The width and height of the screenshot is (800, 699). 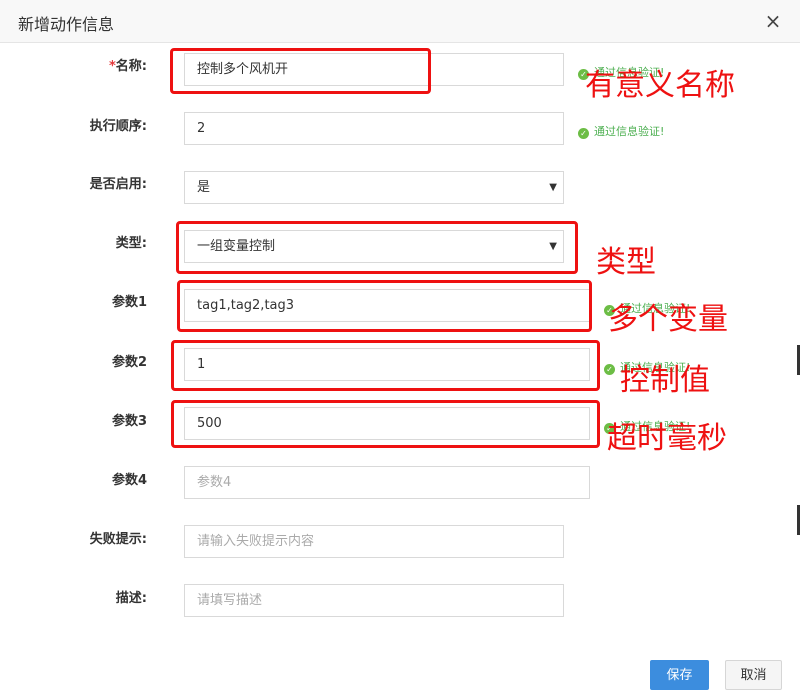 What do you see at coordinates (374, 187) in the screenshot?
I see `enabled-select: 是 ▼` at bounding box center [374, 187].